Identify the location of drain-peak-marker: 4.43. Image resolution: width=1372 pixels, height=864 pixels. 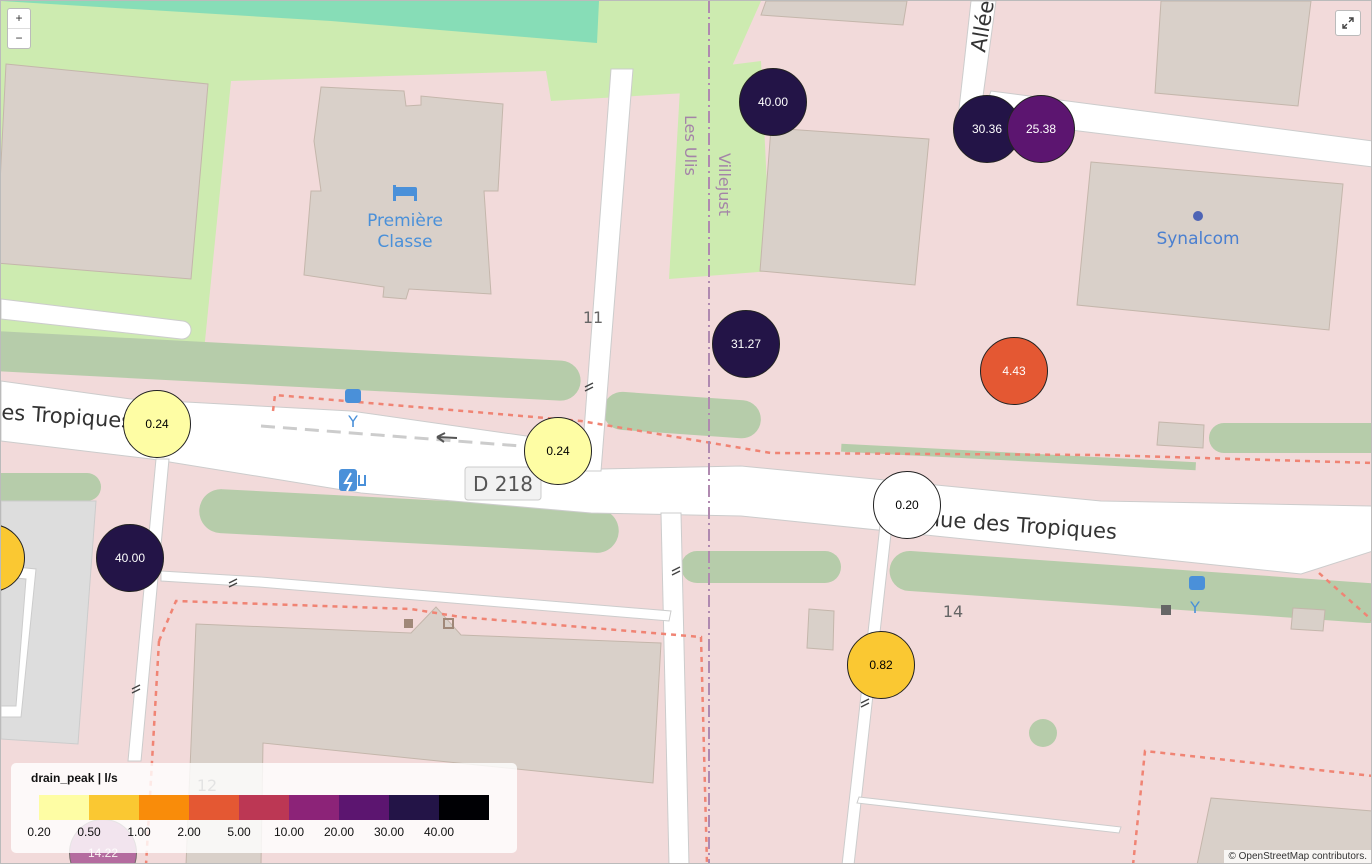
(1014, 371).